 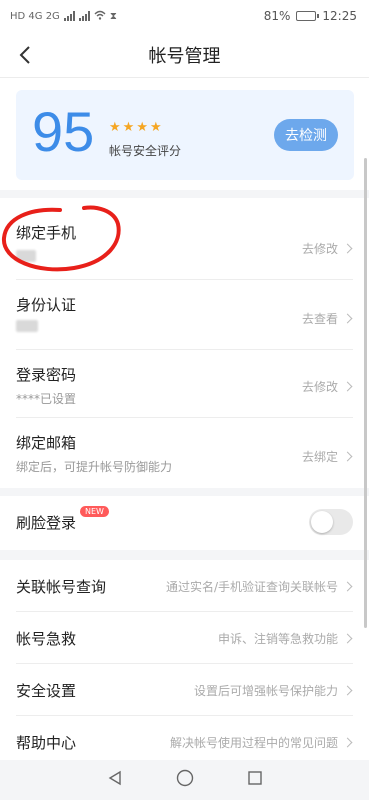 What do you see at coordinates (259, 586) in the screenshot?
I see `tool-desc: 通过实名/手机验证查询关联帐号` at bounding box center [259, 586].